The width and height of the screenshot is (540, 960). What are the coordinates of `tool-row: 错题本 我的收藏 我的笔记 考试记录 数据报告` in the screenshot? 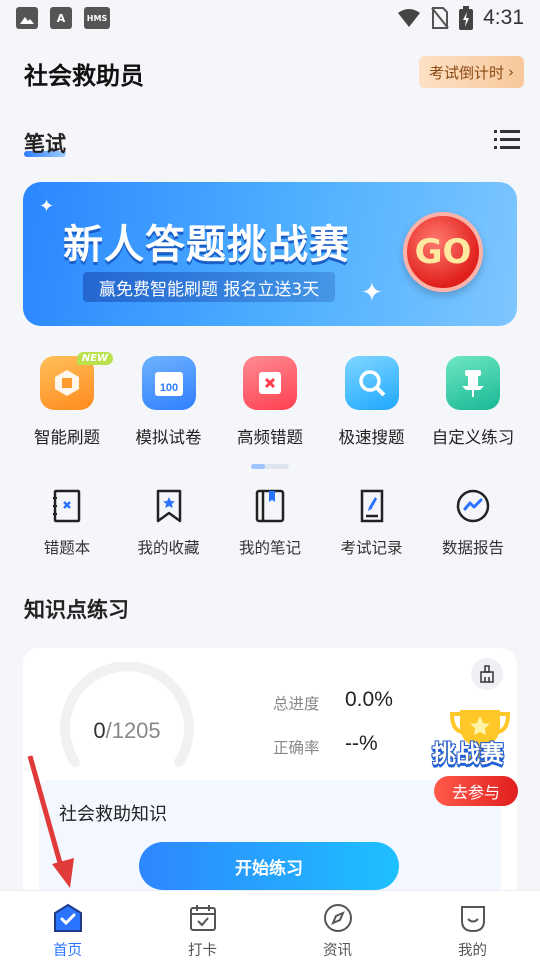 It's located at (270, 523).